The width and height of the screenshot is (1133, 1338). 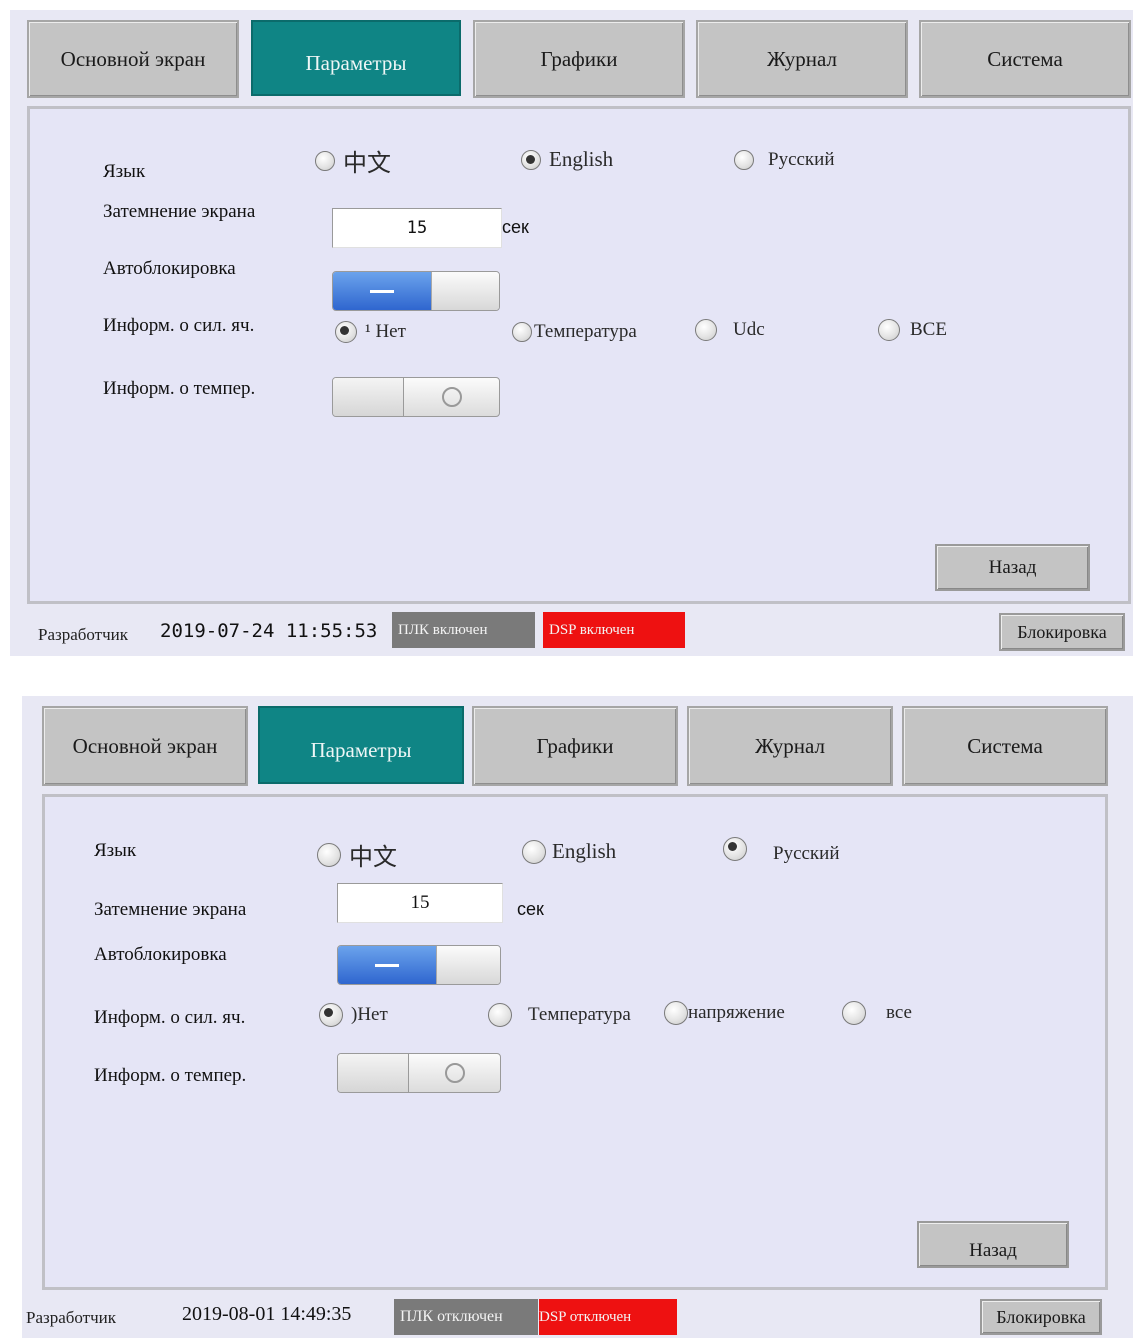 I want to click on option-label: все, so click(x=899, y=1012).